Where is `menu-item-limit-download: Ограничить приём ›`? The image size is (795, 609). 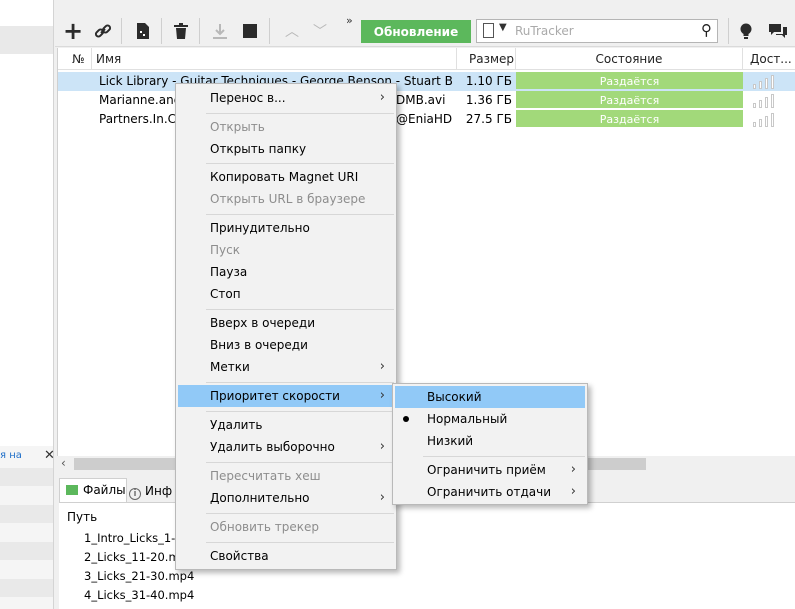
menu-item-limit-download: Ограничить приём › is located at coordinates (490, 470).